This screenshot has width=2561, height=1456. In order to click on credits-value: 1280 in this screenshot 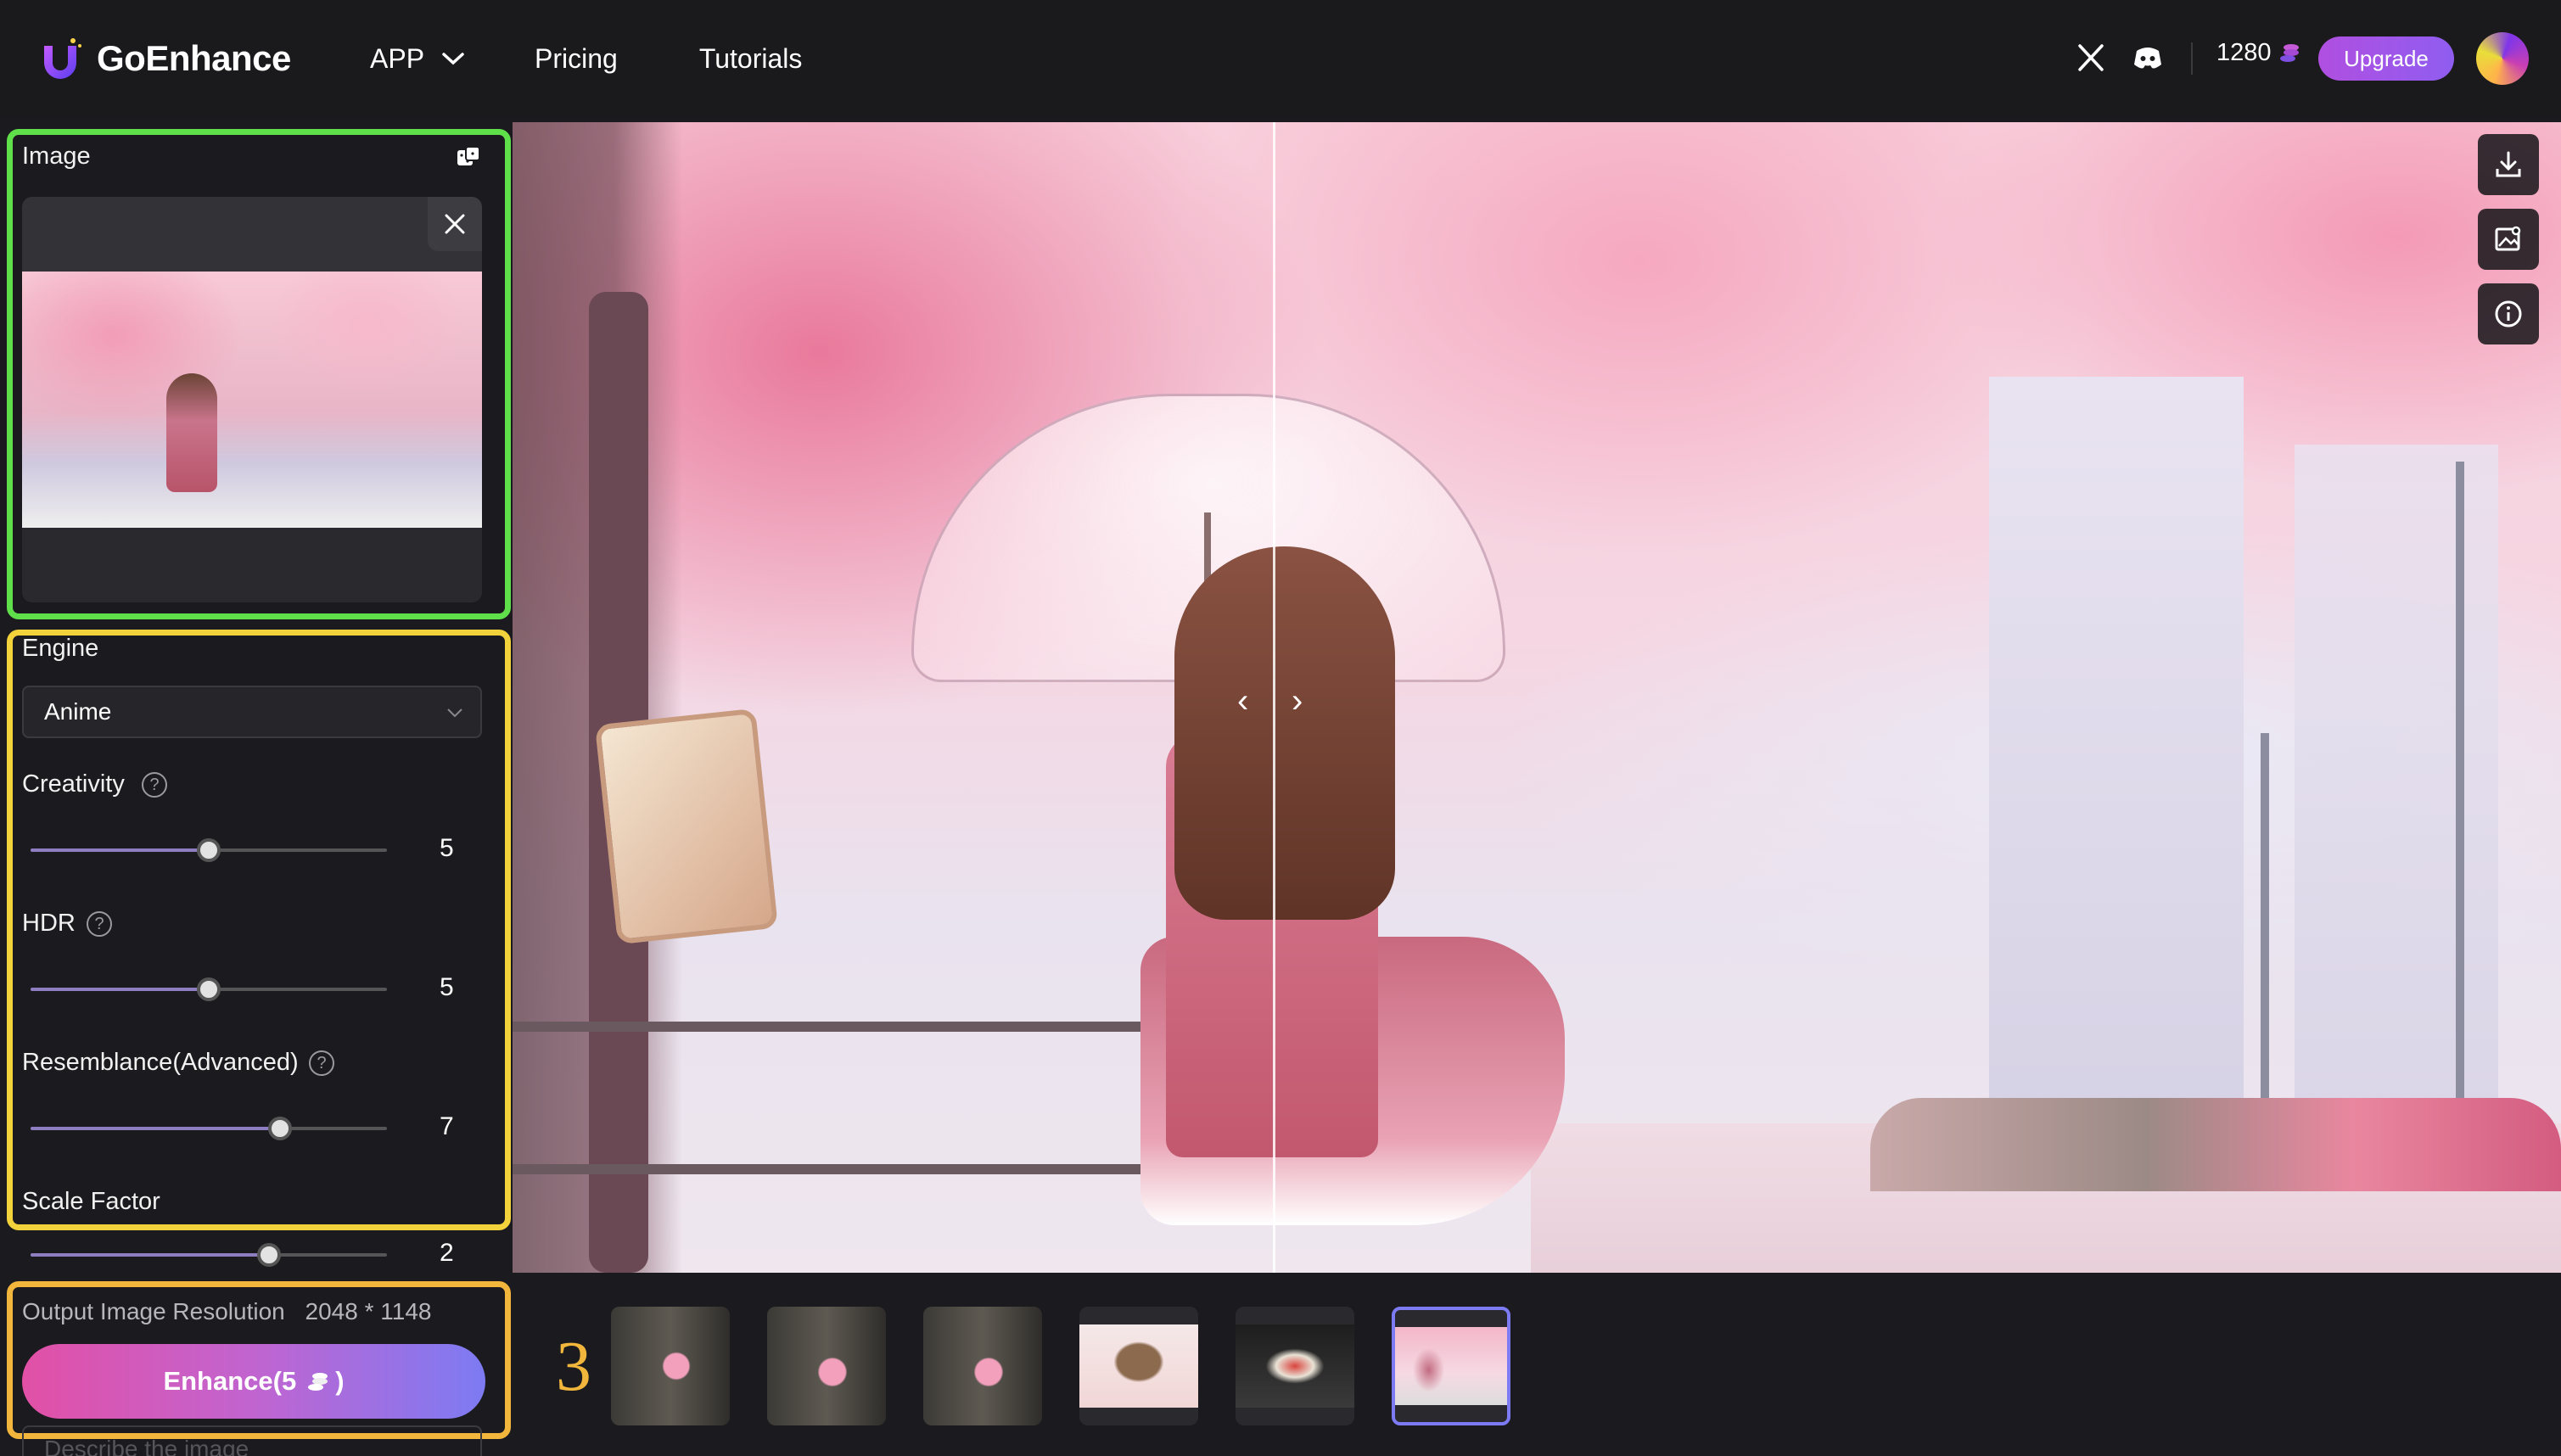, I will do `click(2244, 52)`.